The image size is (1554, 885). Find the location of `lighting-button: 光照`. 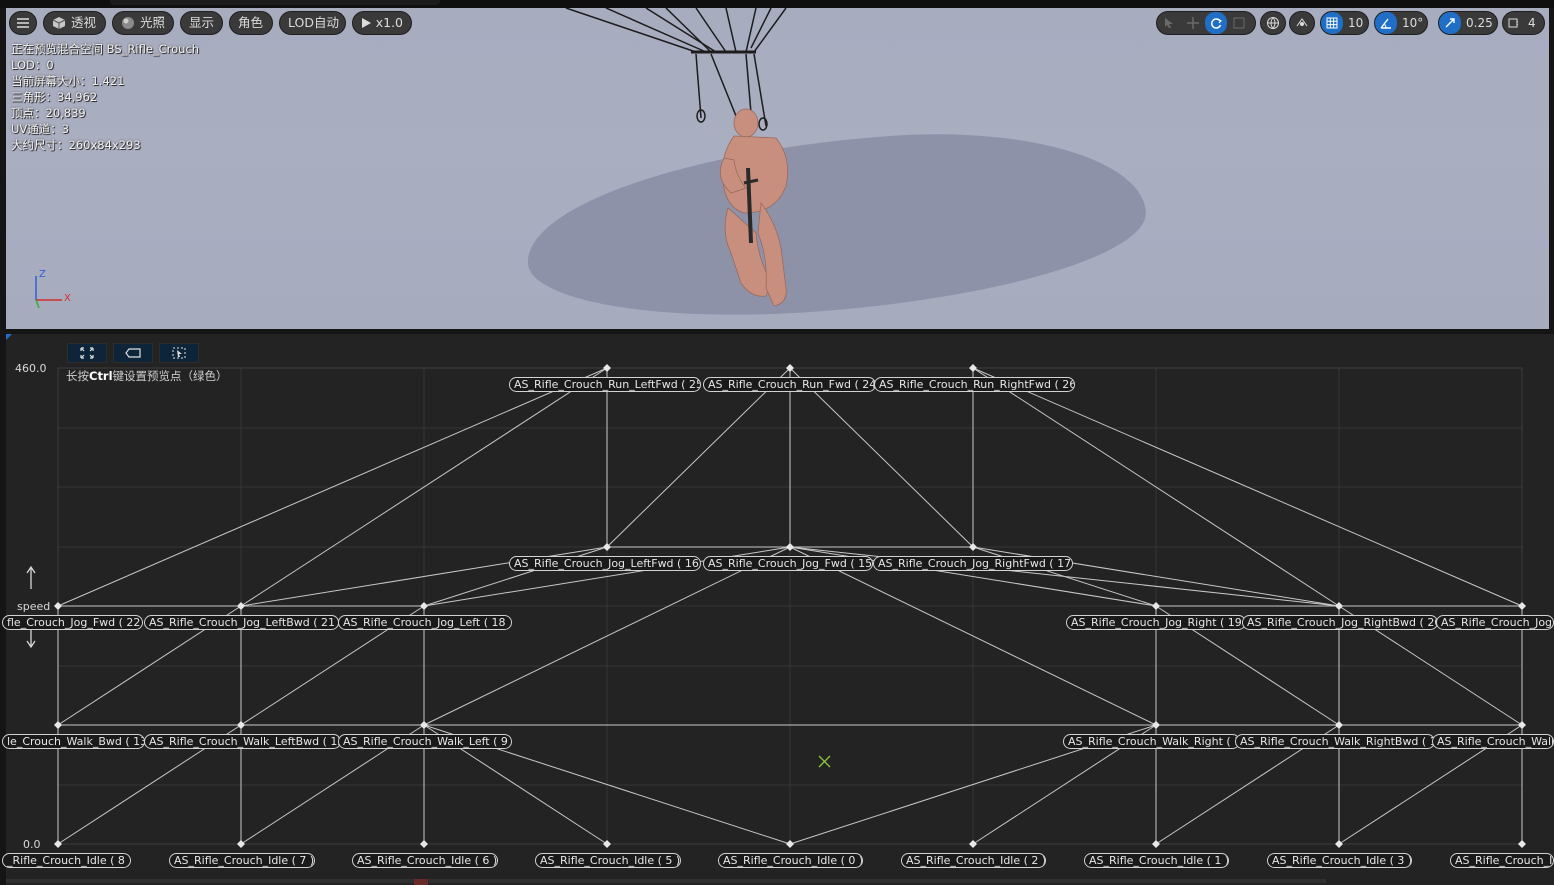

lighting-button: 光照 is located at coordinates (143, 23).